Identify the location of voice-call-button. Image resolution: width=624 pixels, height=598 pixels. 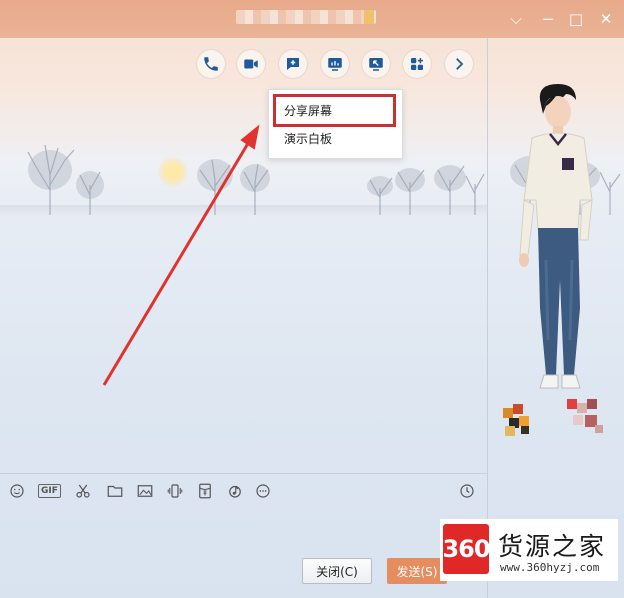
(211, 64).